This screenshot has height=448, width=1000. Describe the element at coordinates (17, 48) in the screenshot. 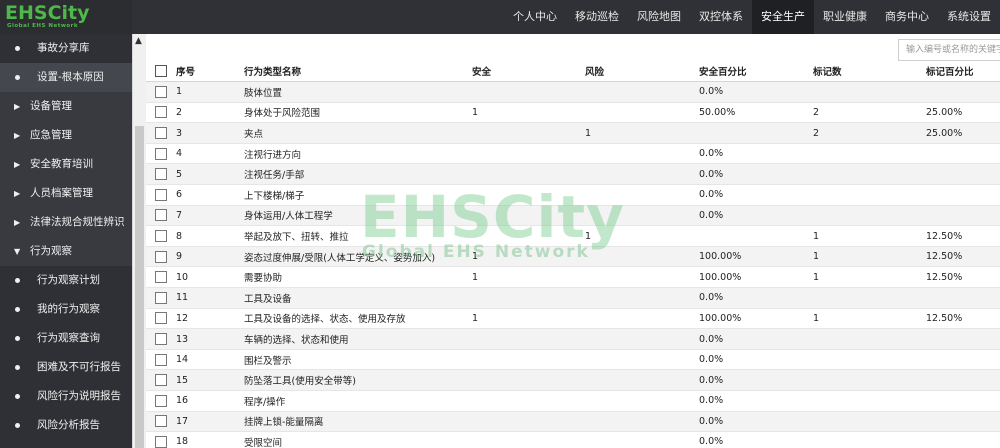

I see `bullet-icon` at that location.